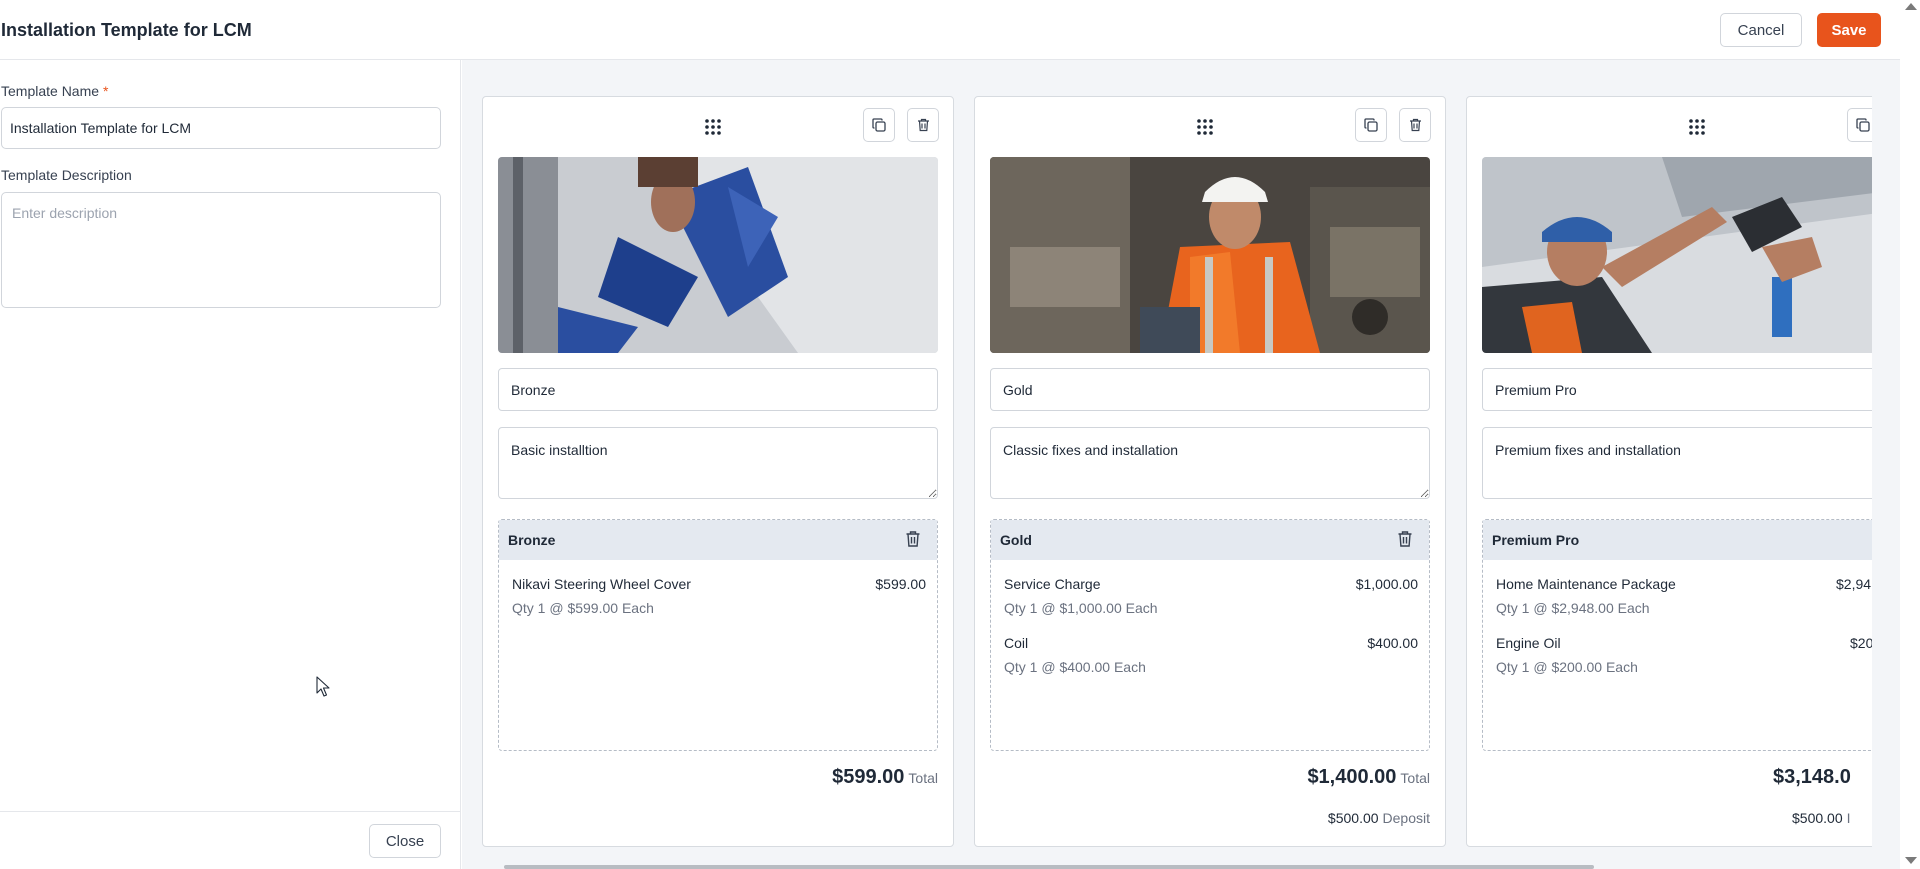 This screenshot has height=869, width=1920. I want to click on line-items-header: Bronze, so click(718, 540).